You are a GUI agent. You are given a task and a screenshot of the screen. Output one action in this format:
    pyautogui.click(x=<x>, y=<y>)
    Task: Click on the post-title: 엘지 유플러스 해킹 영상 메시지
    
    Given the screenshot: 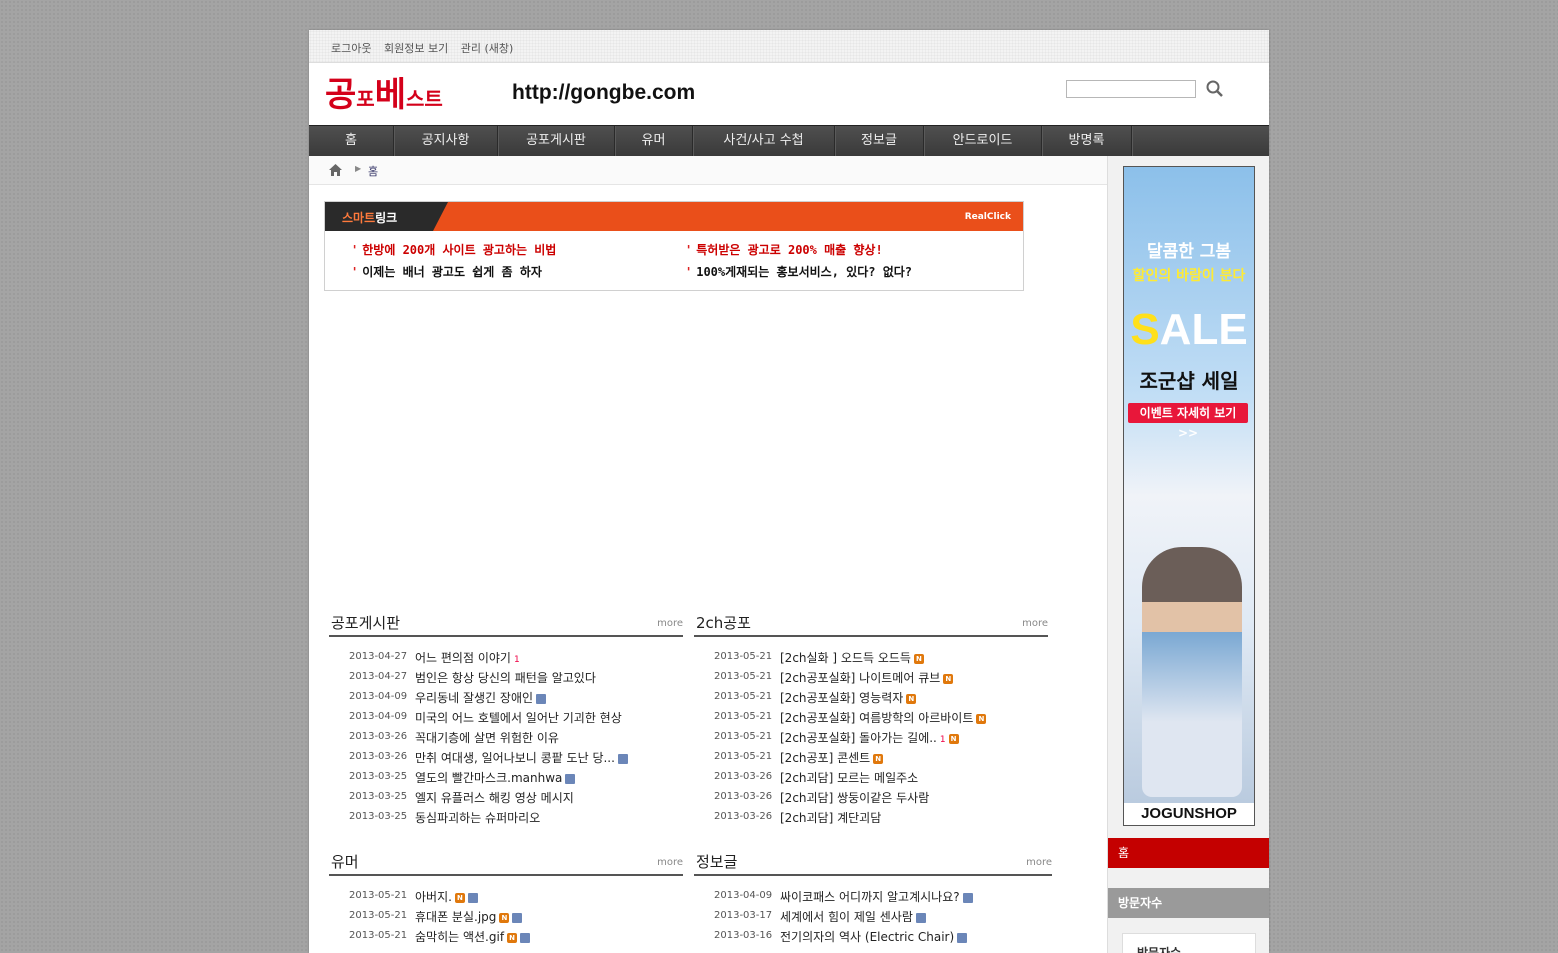 What is the action you would take?
    pyautogui.click(x=494, y=797)
    